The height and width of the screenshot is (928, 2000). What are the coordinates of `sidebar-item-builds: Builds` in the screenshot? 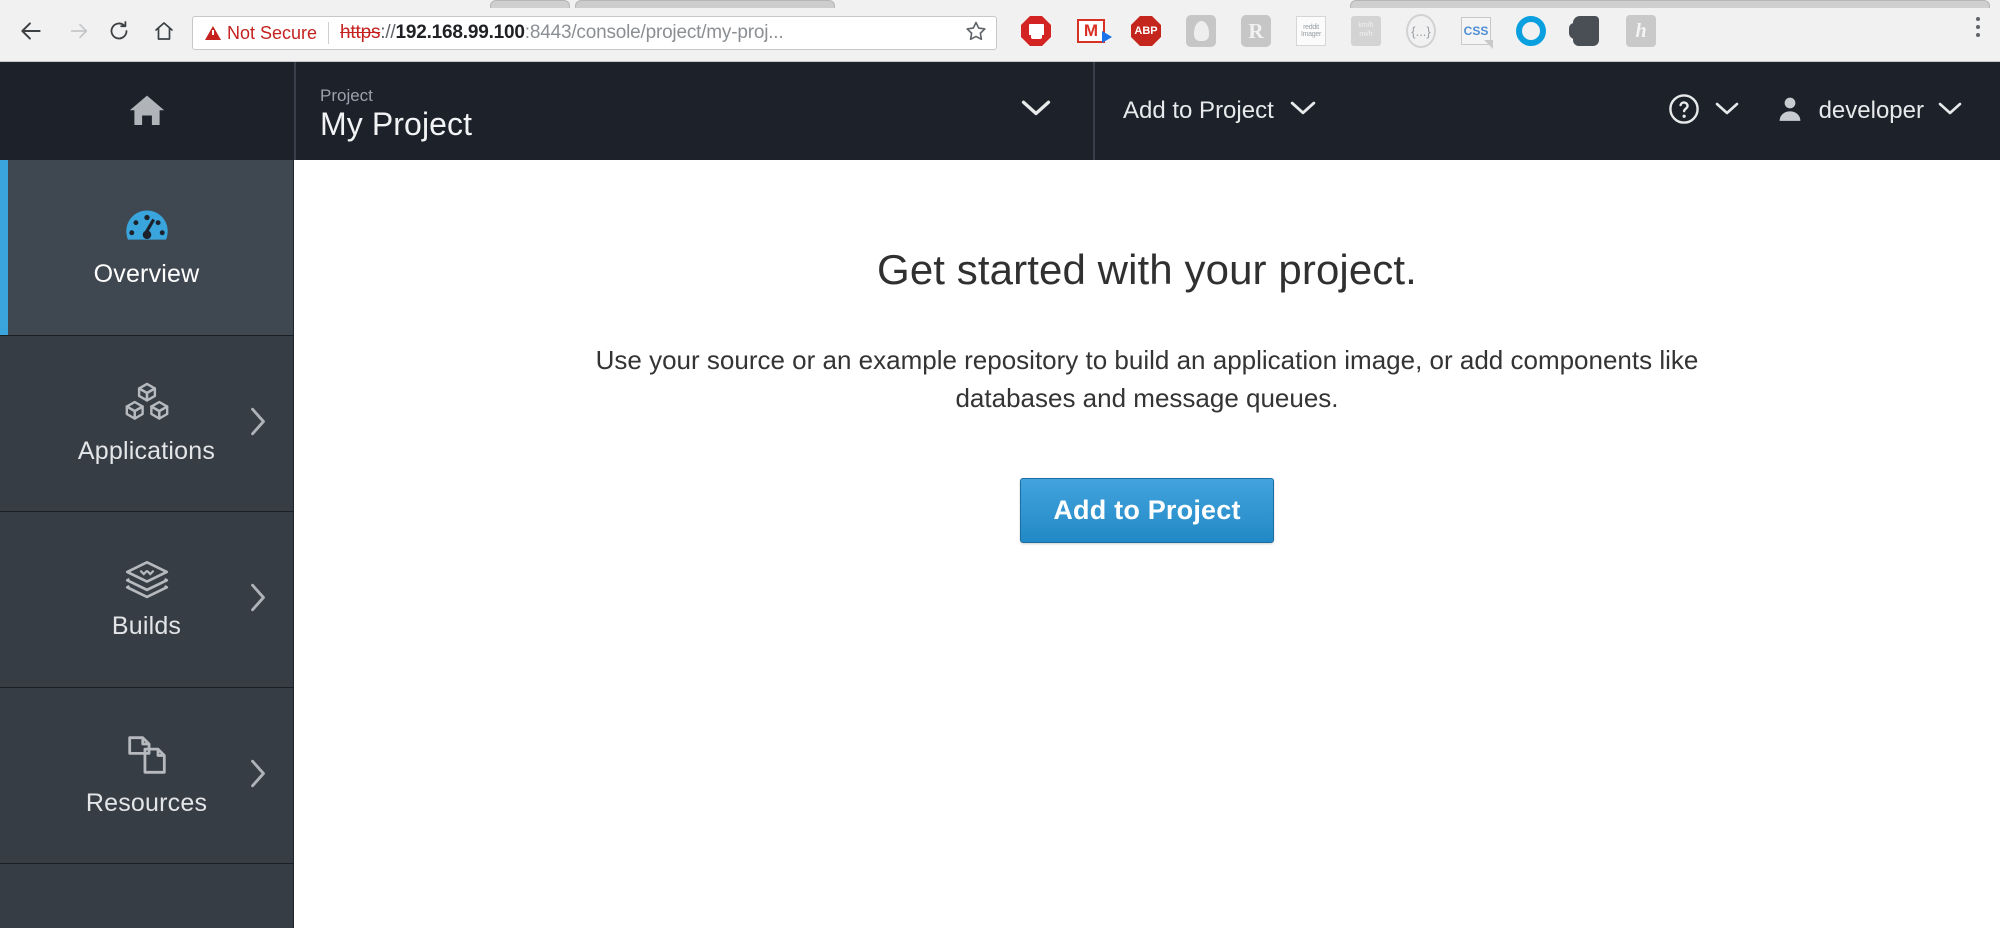 It's located at (146, 600).